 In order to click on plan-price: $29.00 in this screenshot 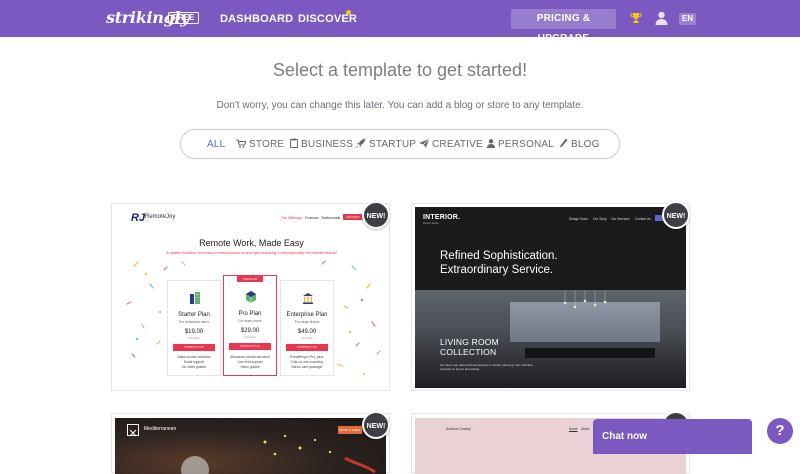, I will do `click(250, 331)`.